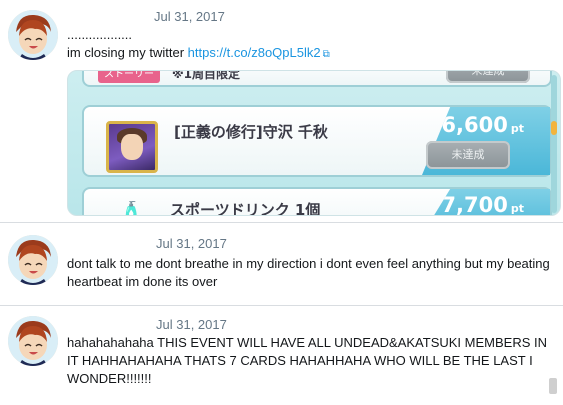 The width and height of the screenshot is (563, 405). Describe the element at coordinates (254, 52) in the screenshot. I see `tweet-link: https://t.co/z8oQpL5lk2` at that location.